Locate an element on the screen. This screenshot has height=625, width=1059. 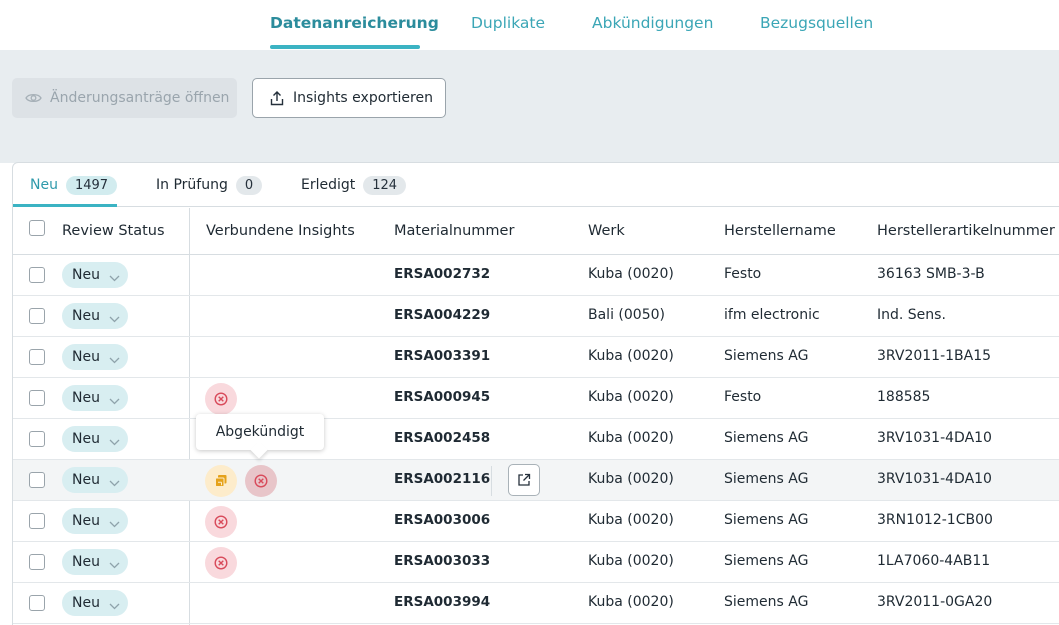
export-insights-button: Insights exportieren is located at coordinates (349, 98).